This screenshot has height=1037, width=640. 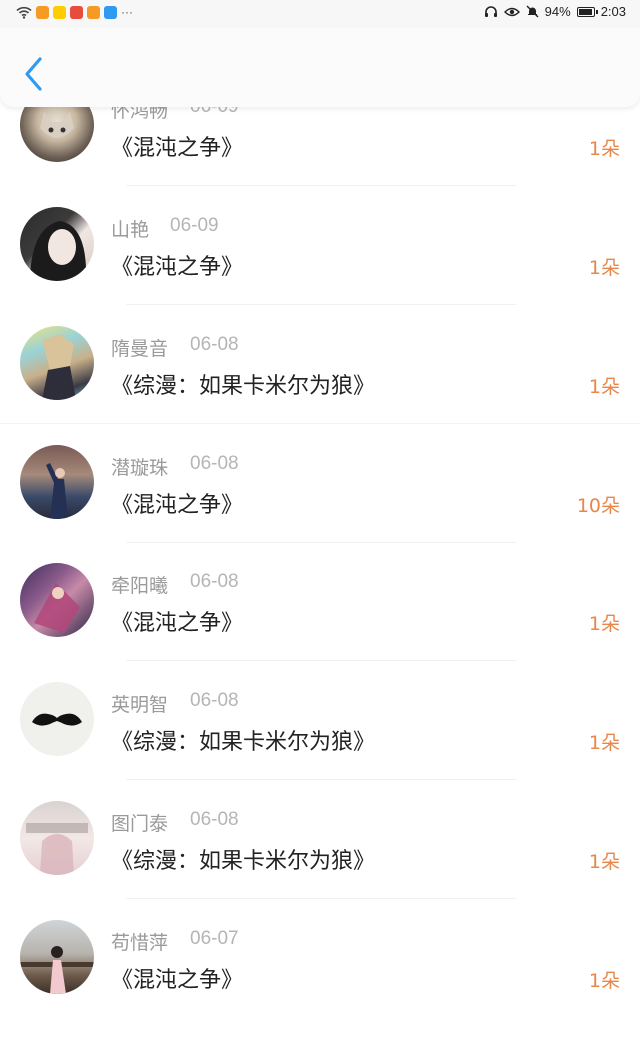 I want to click on list-item: 英明智 06-08 《综漫：如果卡米尔为狼》 1朵, so click(x=320, y=739).